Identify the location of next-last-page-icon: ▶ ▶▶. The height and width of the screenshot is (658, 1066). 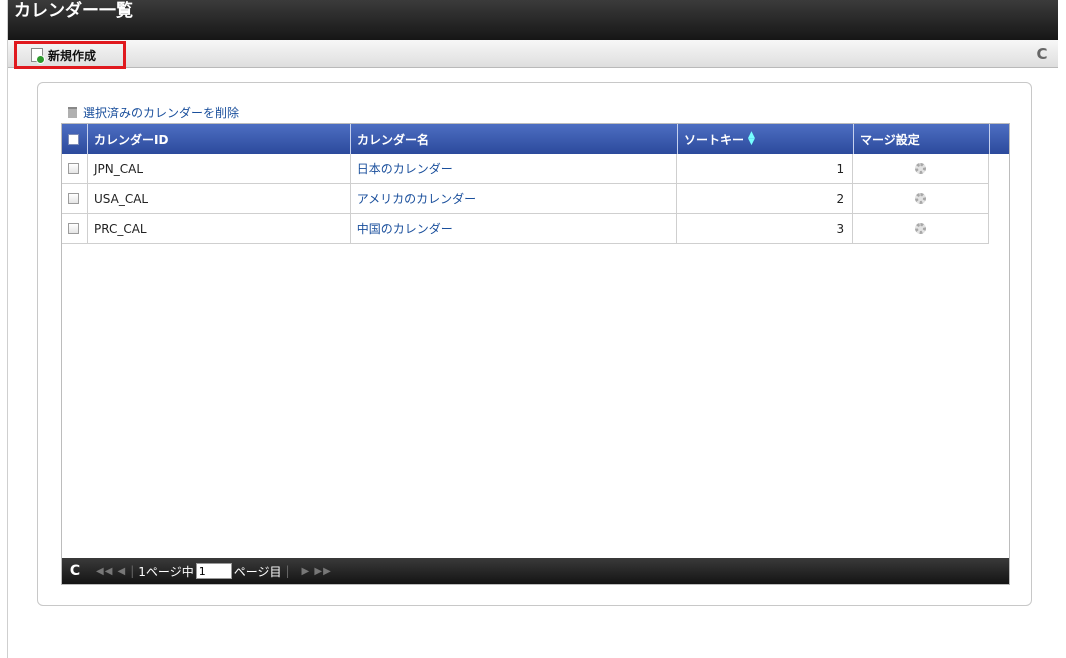
(317, 571).